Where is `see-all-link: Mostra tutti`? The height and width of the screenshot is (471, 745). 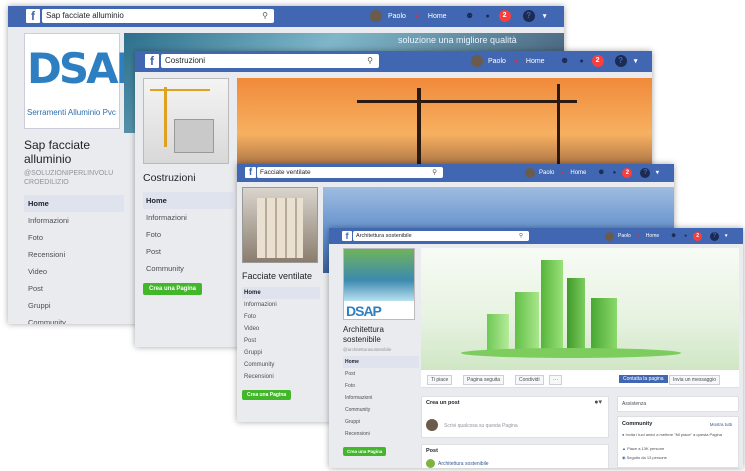 see-all-link: Mostra tutti is located at coordinates (721, 424).